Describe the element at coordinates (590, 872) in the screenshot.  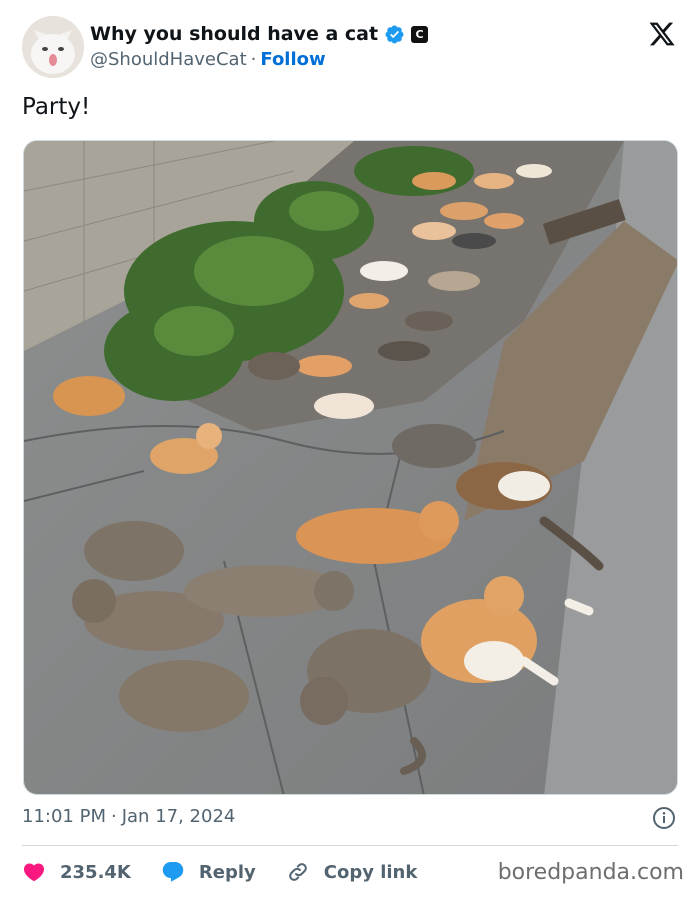
I see `watermark: boredpanda.com` at that location.